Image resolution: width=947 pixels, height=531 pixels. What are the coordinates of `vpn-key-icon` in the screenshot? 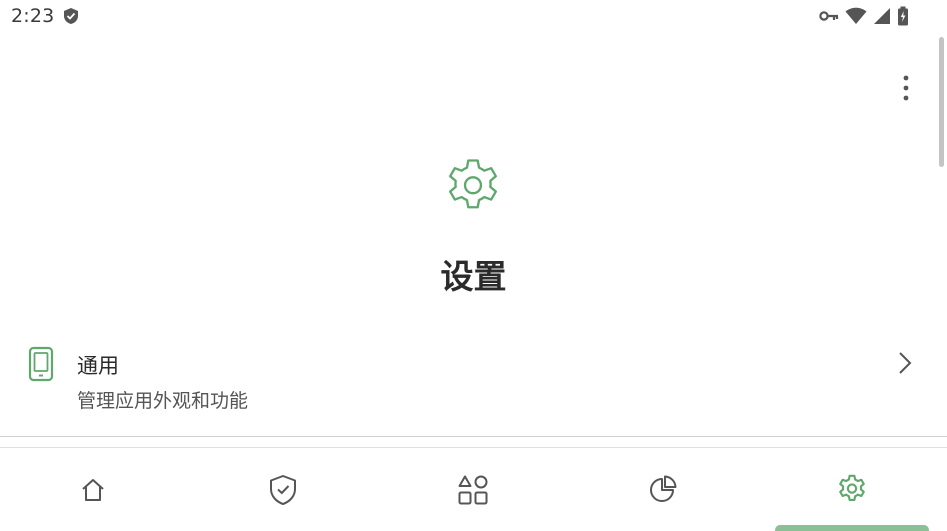 It's located at (829, 16).